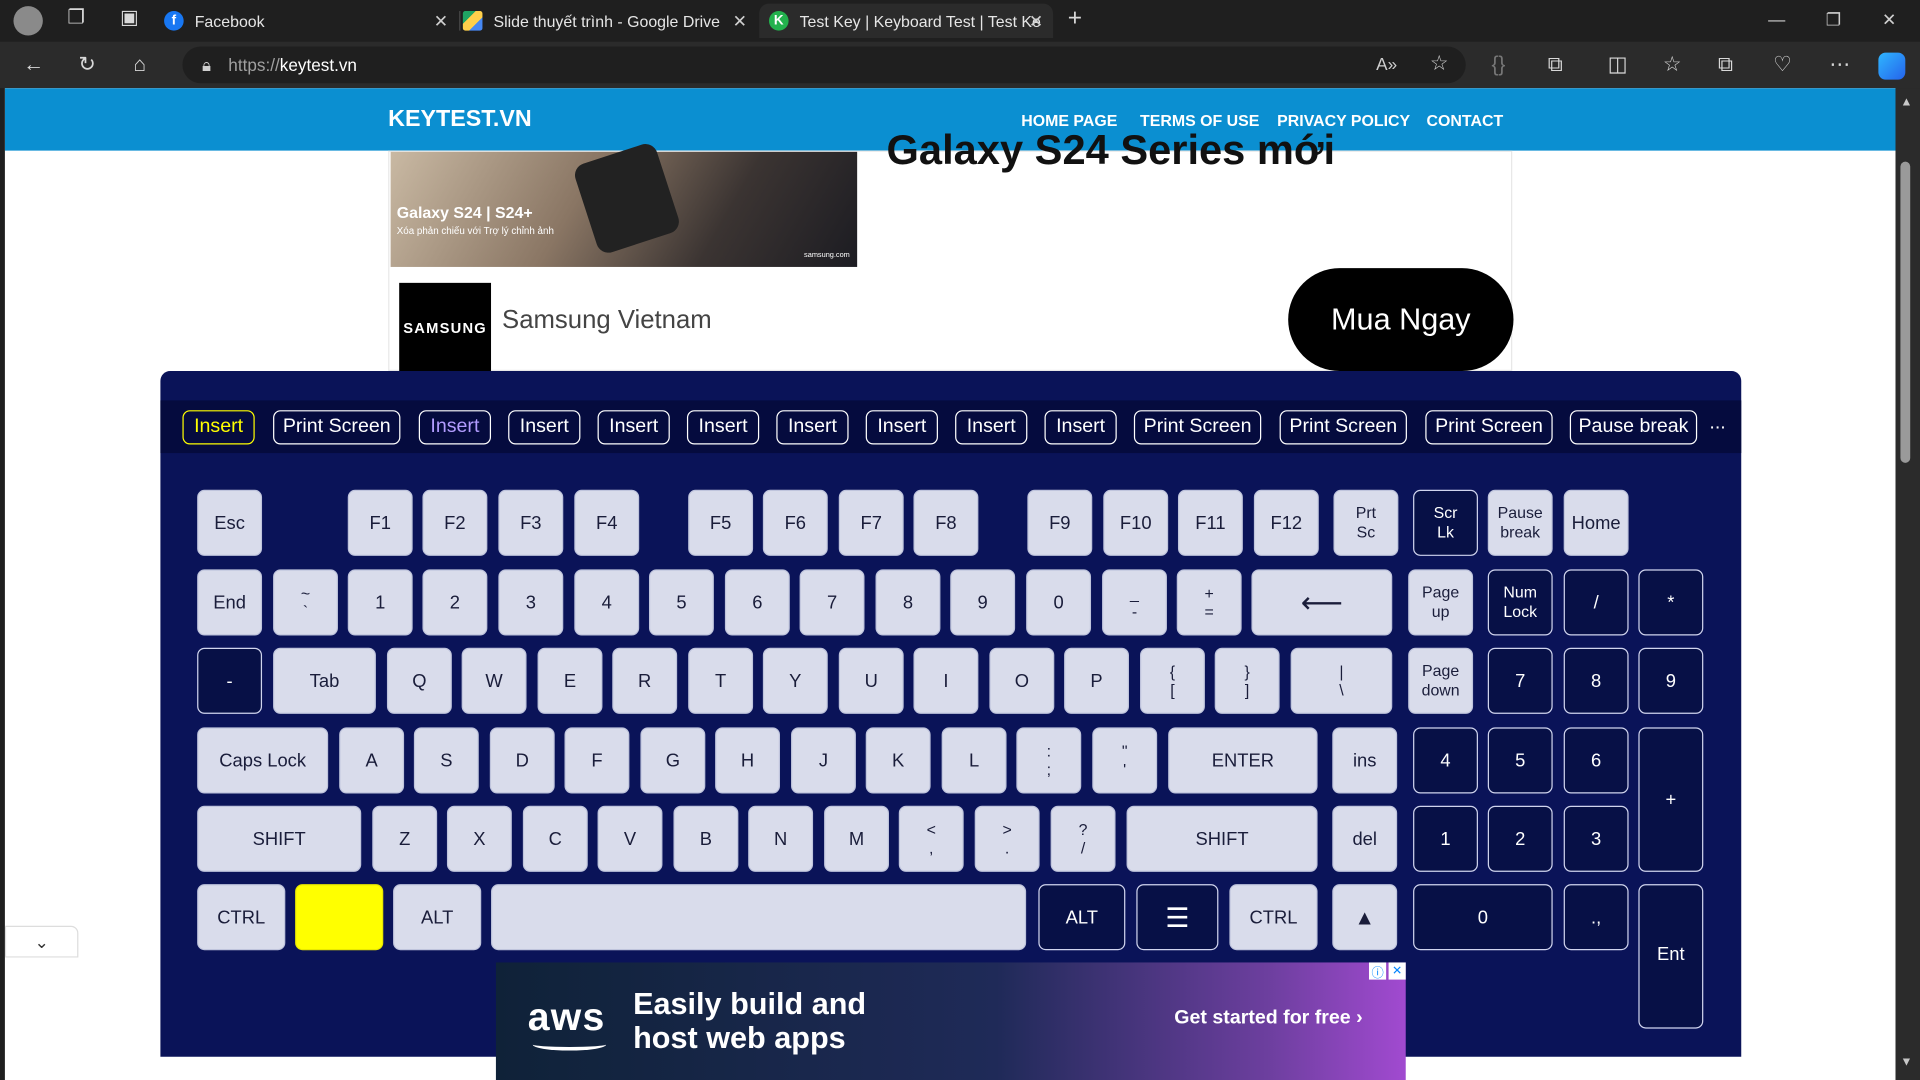 The width and height of the screenshot is (1920, 1080). What do you see at coordinates (494, 680) in the screenshot?
I see `key-w: W` at bounding box center [494, 680].